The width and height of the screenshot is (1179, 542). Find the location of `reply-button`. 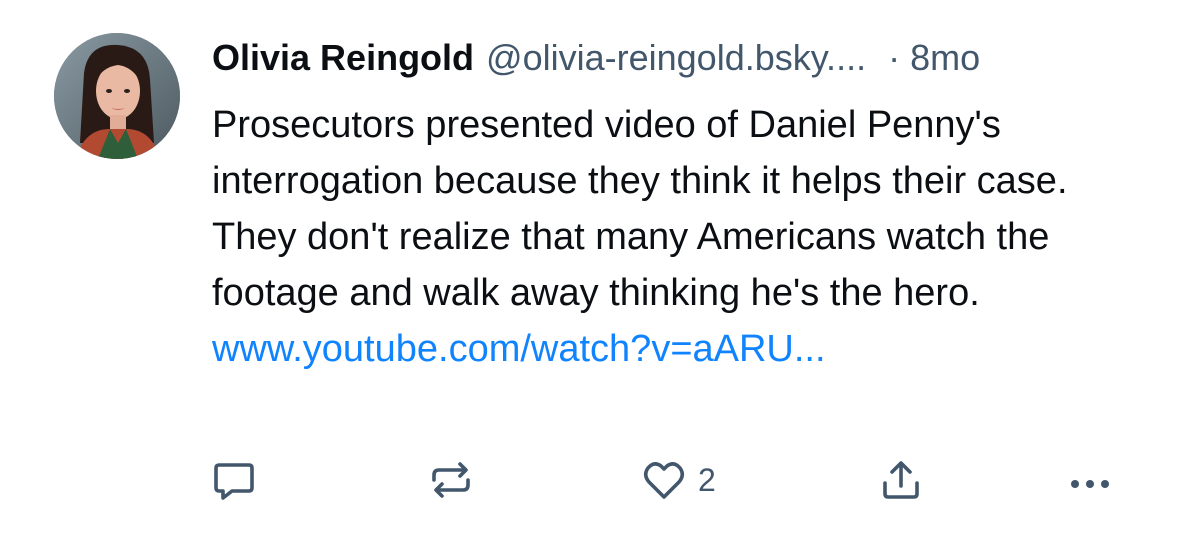

reply-button is located at coordinates (234, 480).